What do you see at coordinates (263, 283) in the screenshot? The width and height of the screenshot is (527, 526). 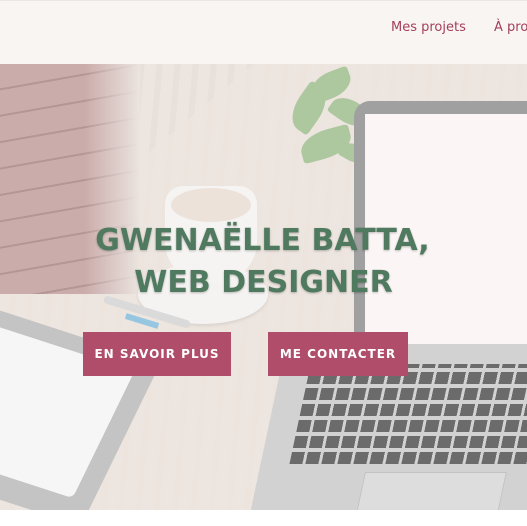 I see `headline-role: WEB DESIGNER` at bounding box center [263, 283].